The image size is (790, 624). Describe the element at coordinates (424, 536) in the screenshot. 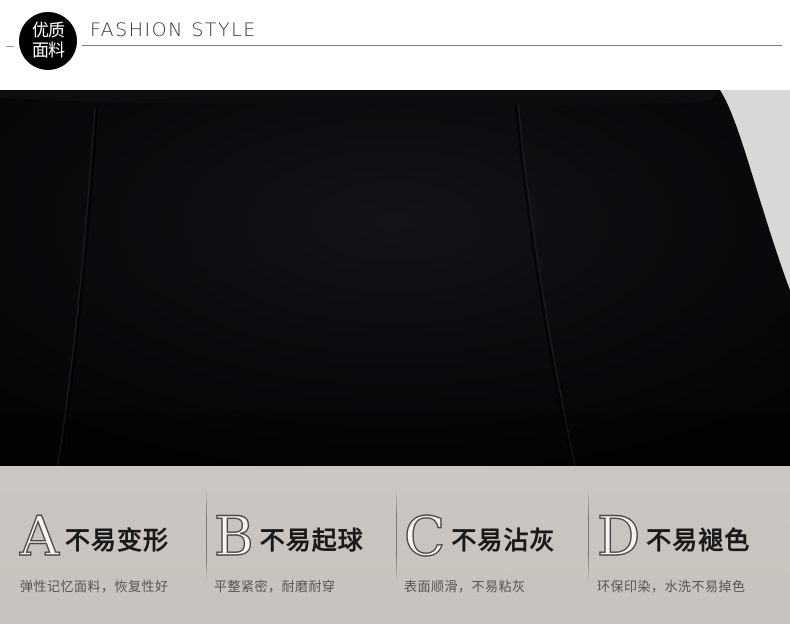

I see `feature-c-letter: C` at that location.